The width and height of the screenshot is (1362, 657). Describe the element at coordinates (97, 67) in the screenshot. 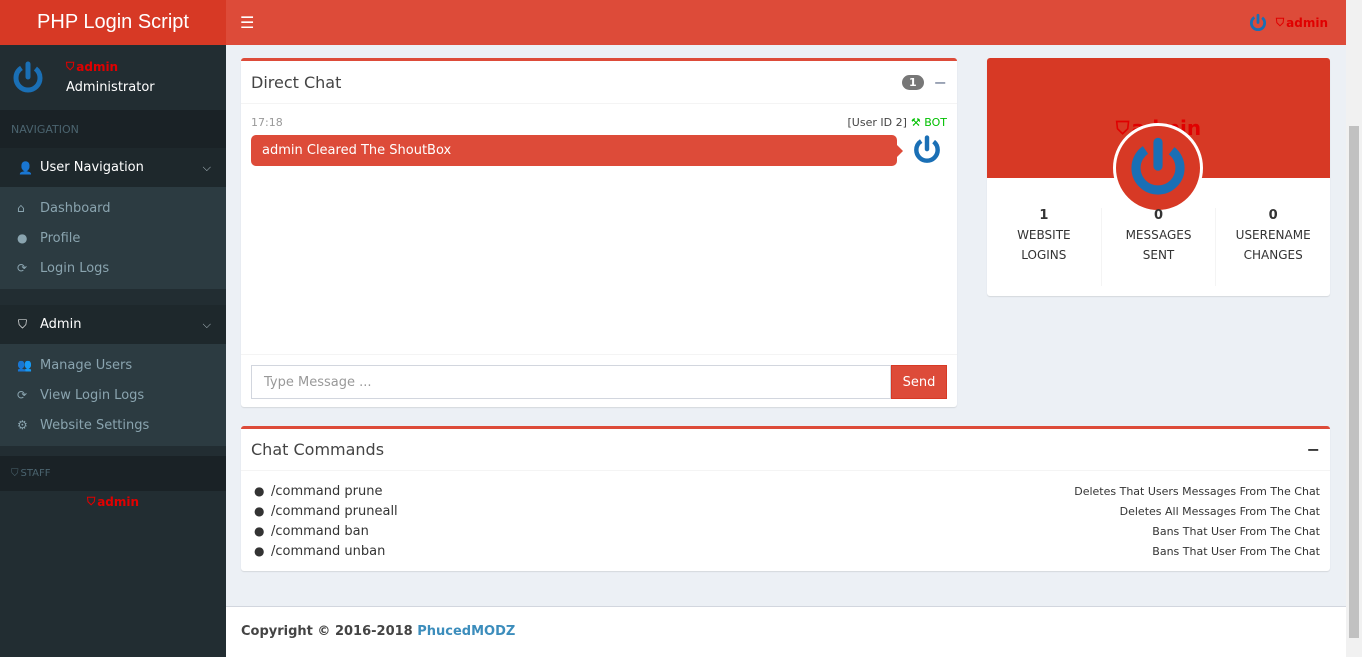

I see `user-rank-label: admin` at that location.